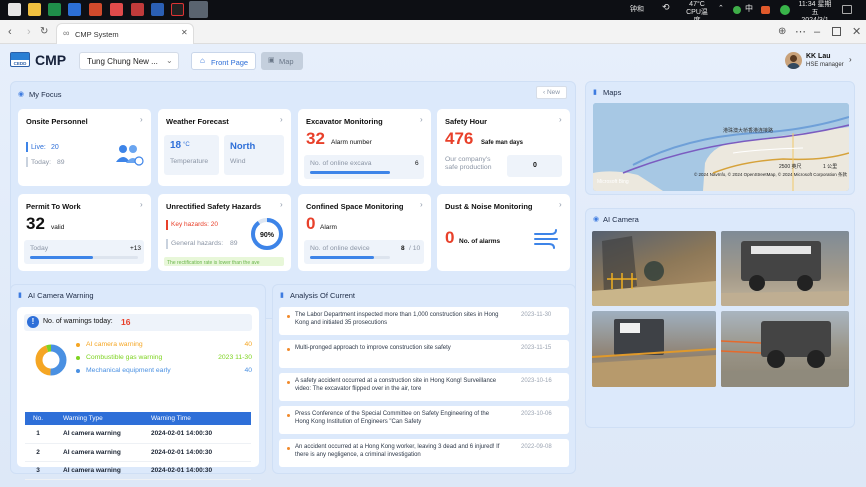 The width and height of the screenshot is (866, 487). I want to click on file-explorer-icon, so click(34, 9).